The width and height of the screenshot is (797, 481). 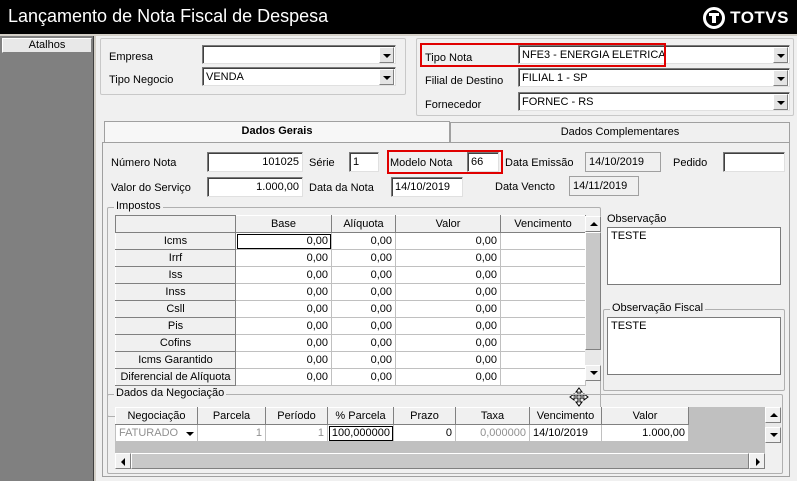 I want to click on taxa-cell: 0,000000, so click(x=492, y=433).